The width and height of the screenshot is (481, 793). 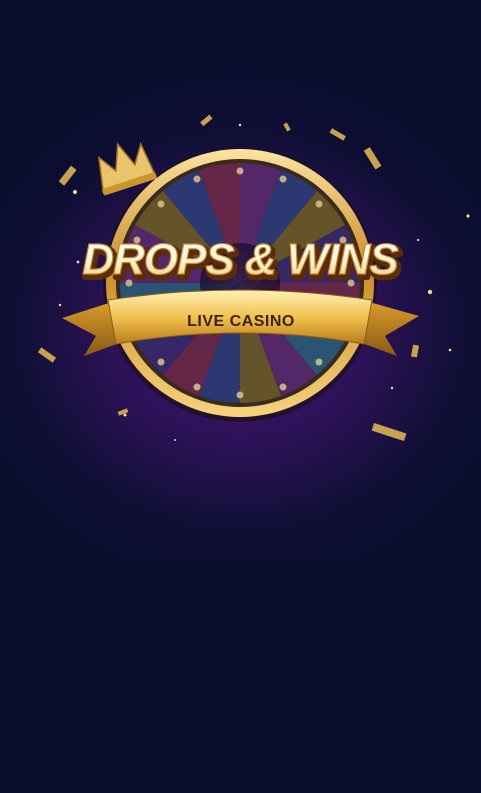 I want to click on logo-title: DROPS & WINS, so click(x=240, y=259).